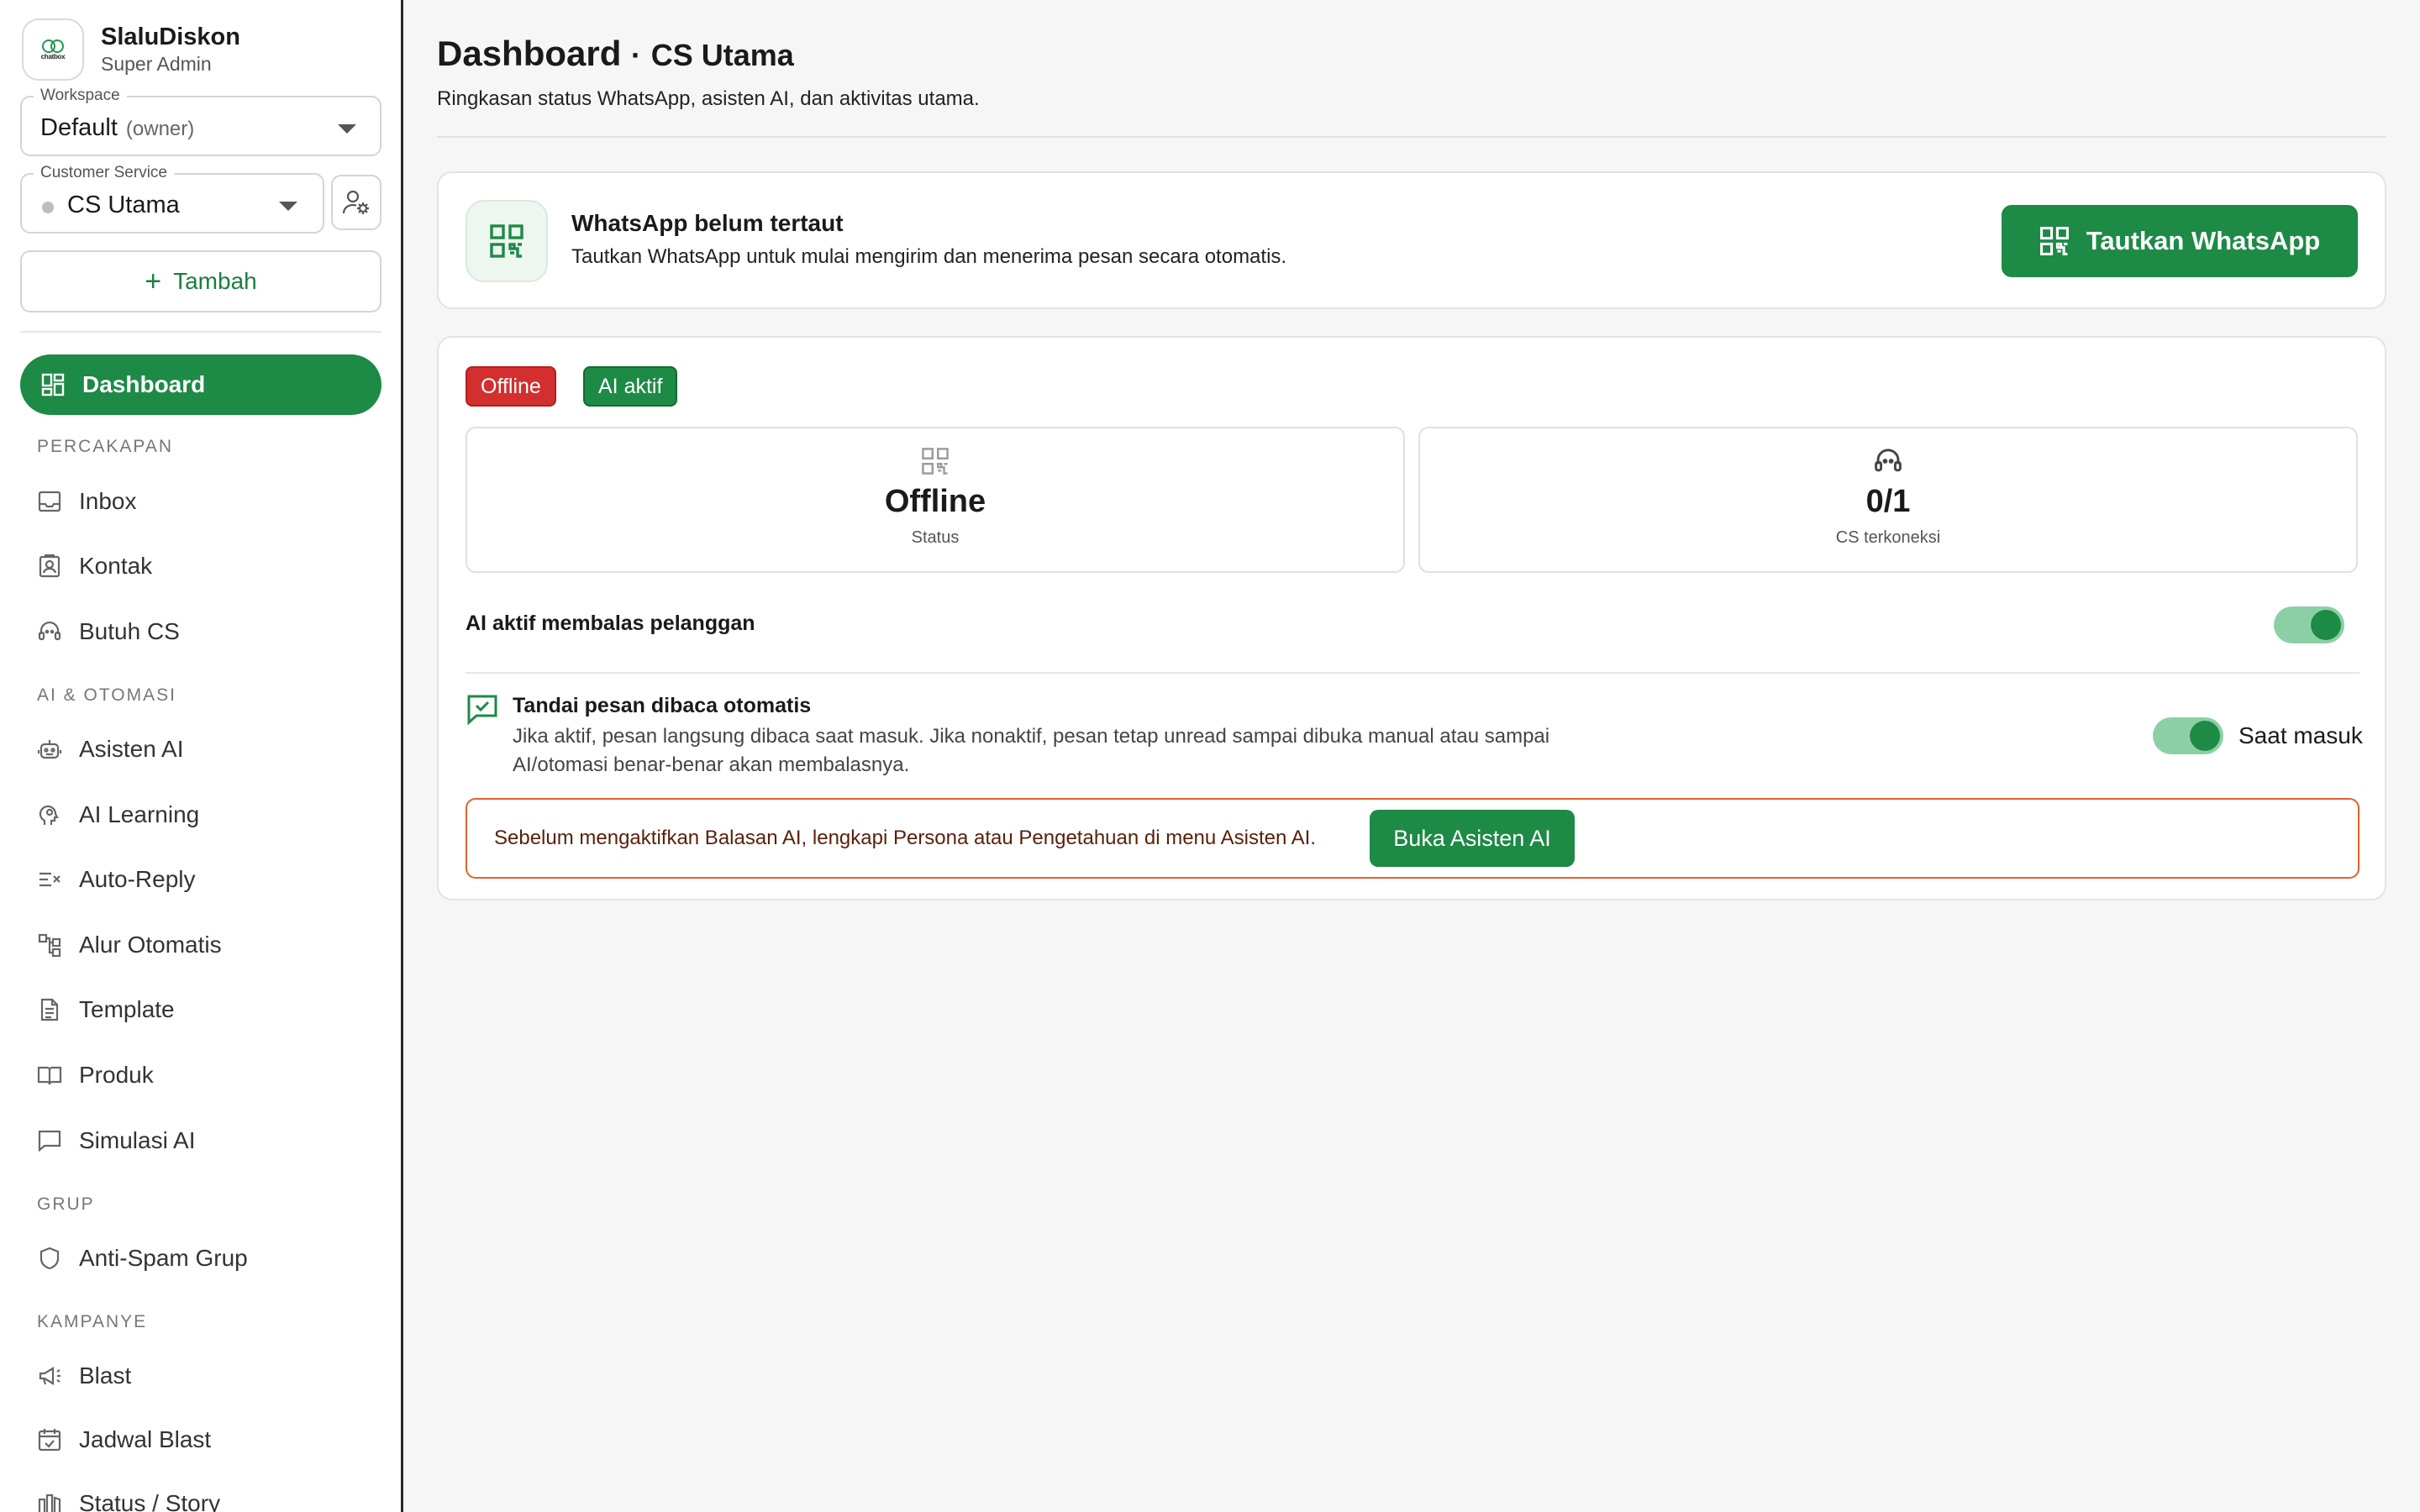 This screenshot has width=2420, height=1512. I want to click on brand-role: Super Admin, so click(157, 64).